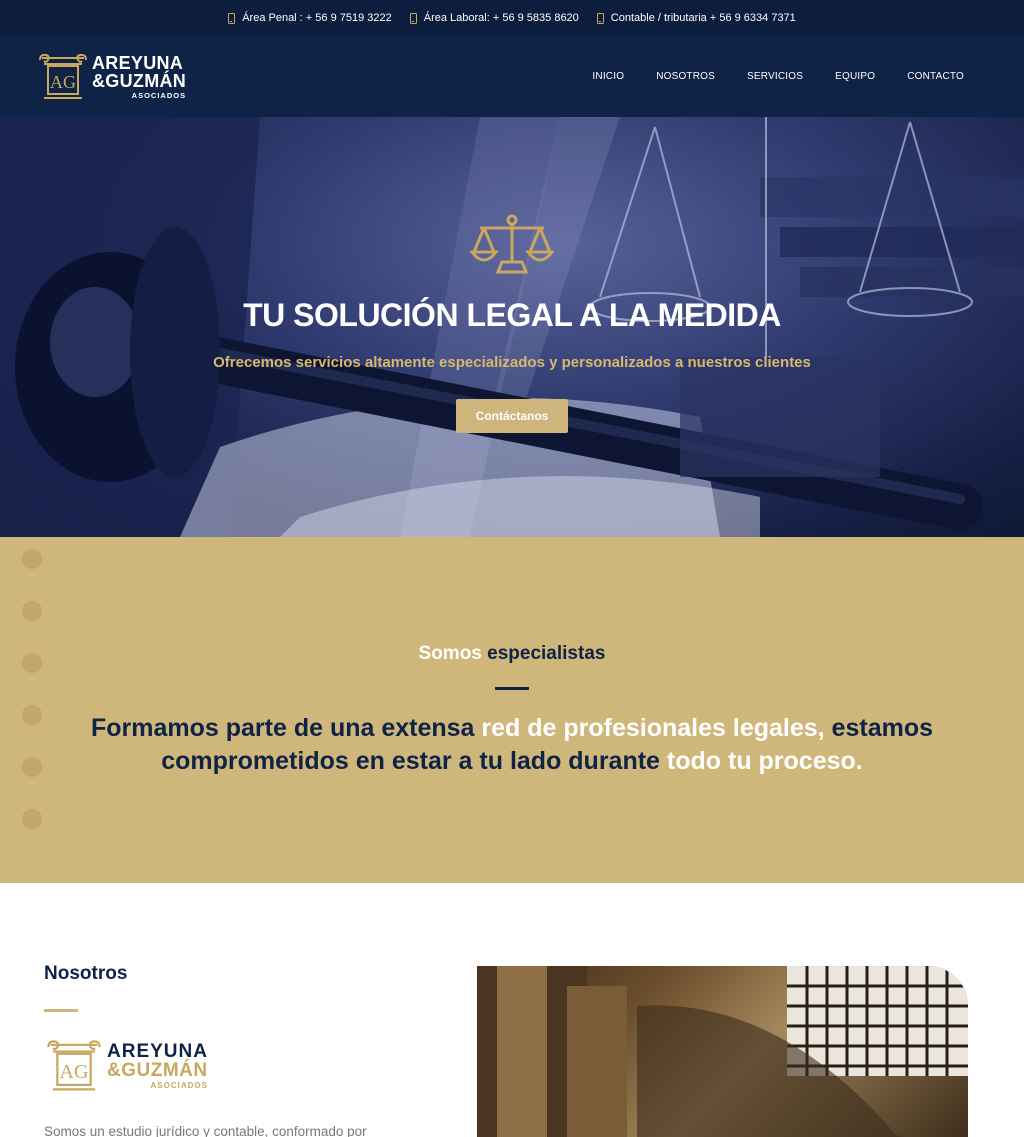  I want to click on statement-highlight-2: todo tu proceso., so click(764, 761).